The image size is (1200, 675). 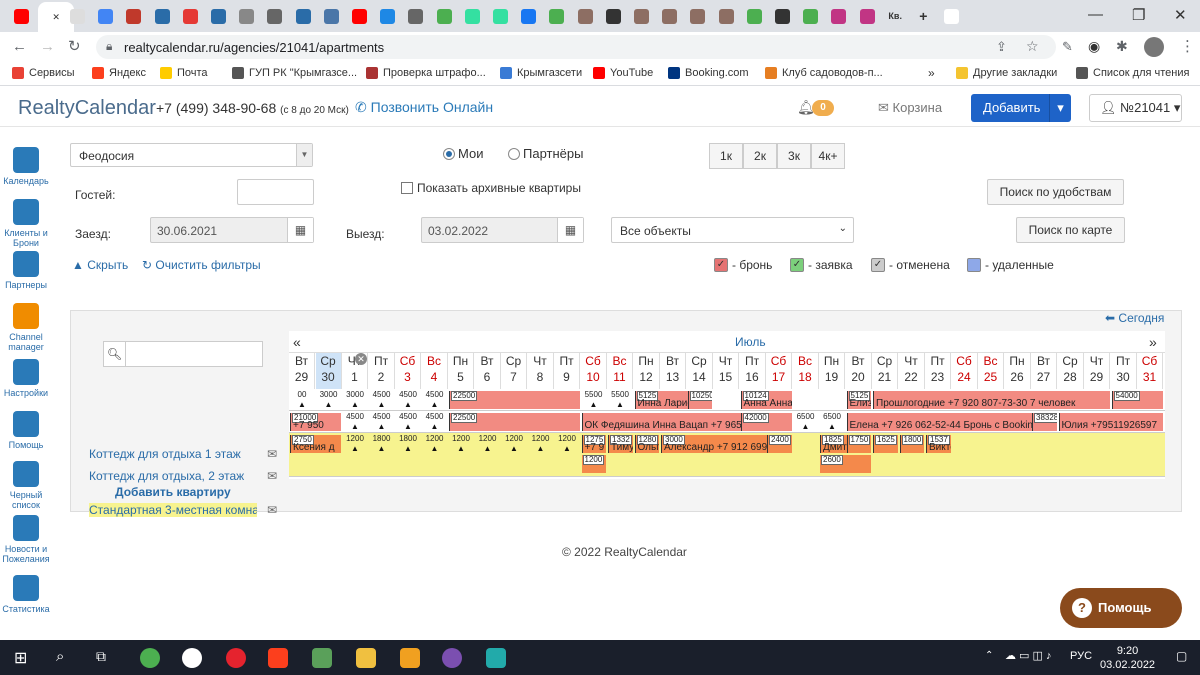 I want to click on radio-mine: Мои, so click(x=463, y=153).